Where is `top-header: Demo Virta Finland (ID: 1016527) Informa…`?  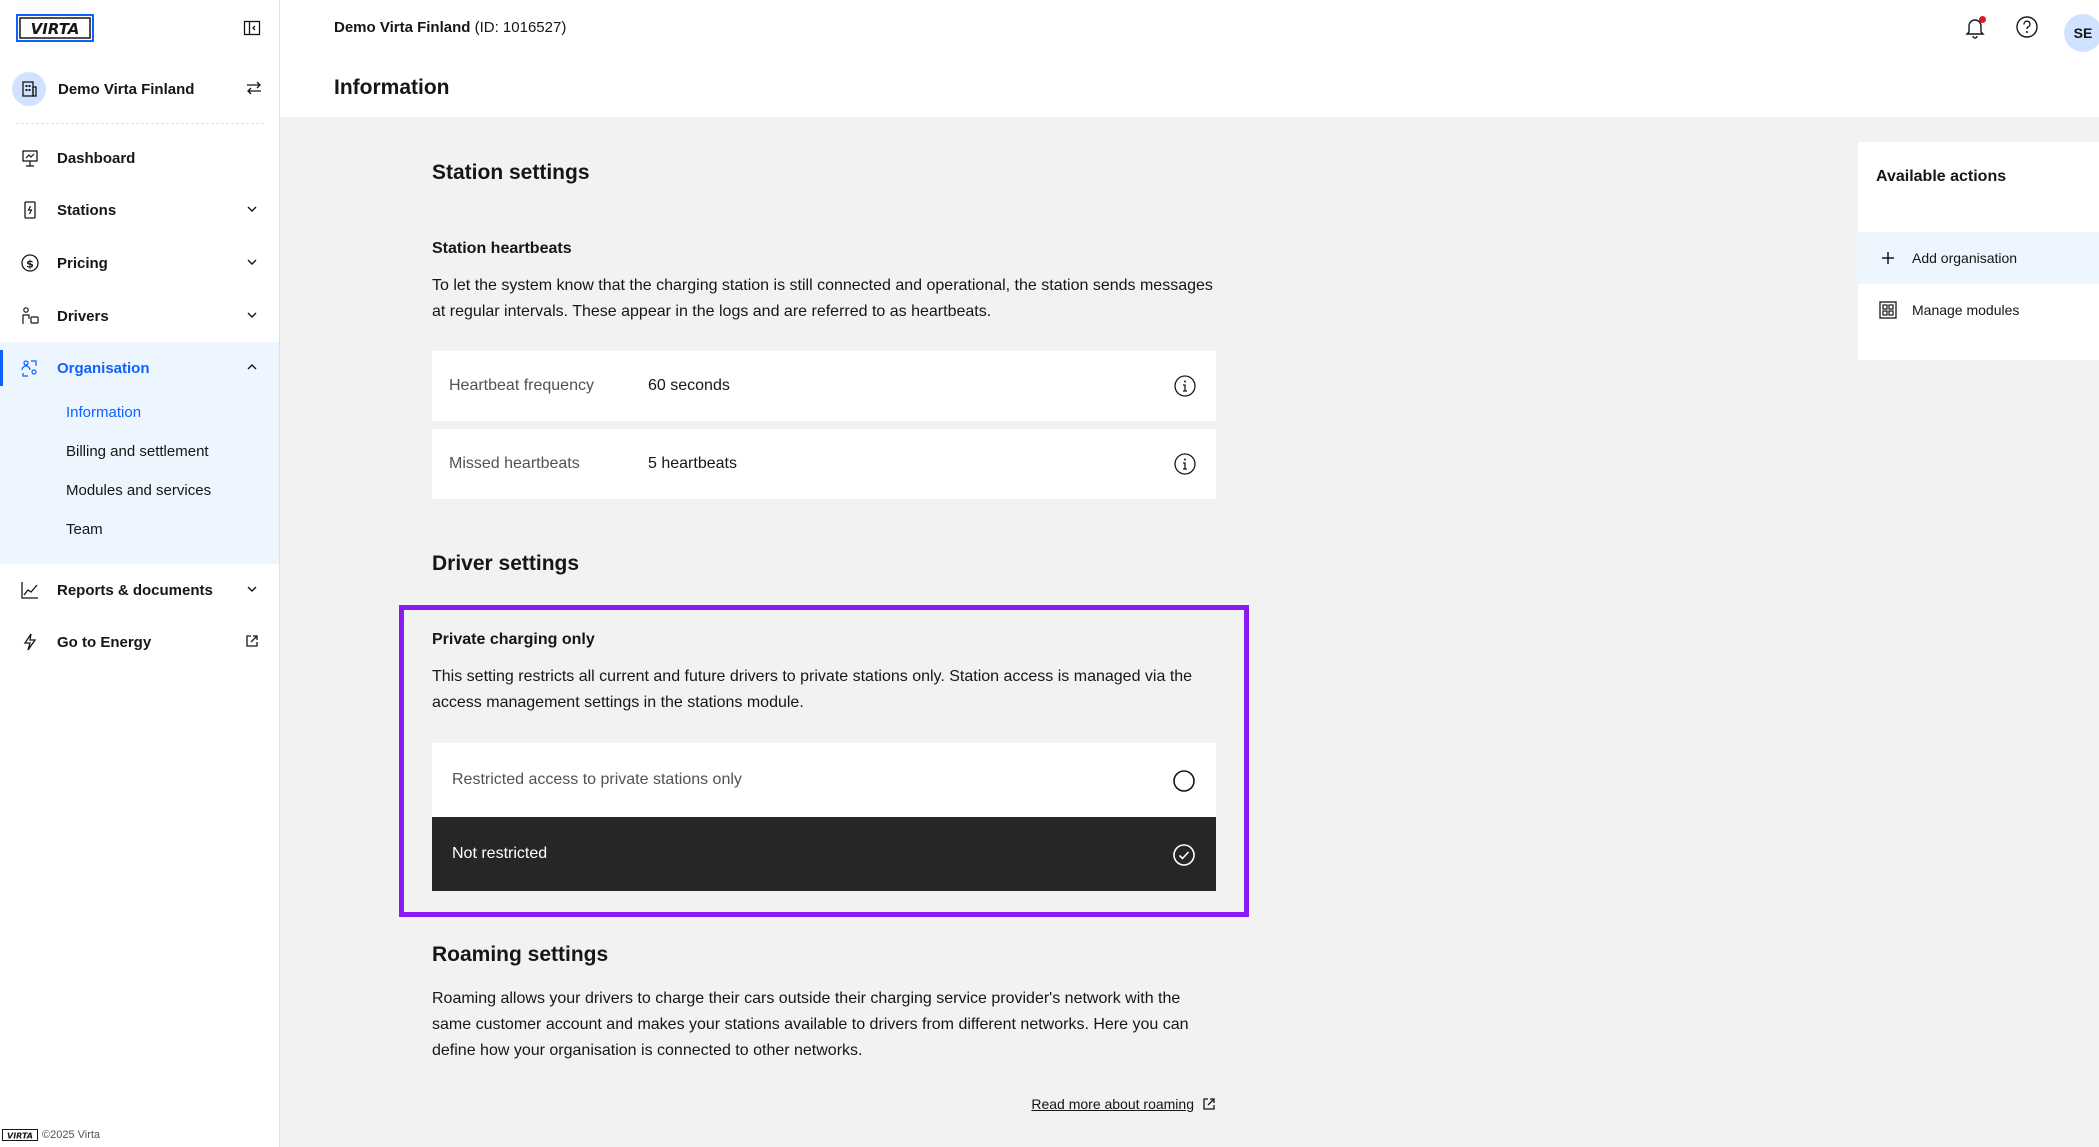 top-header: Demo Virta Finland (ID: 1016527) Informa… is located at coordinates (1189, 58).